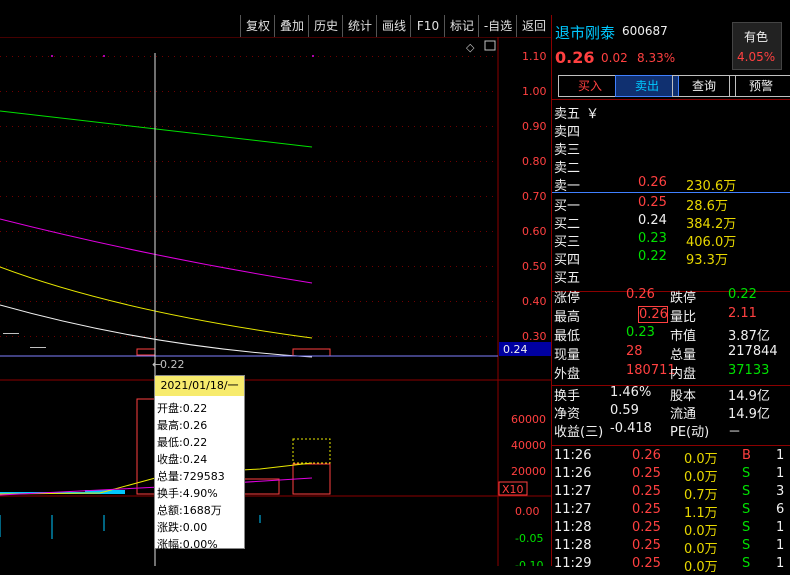  What do you see at coordinates (427, 26) in the screenshot?
I see `toolbar-item-5: F10` at bounding box center [427, 26].